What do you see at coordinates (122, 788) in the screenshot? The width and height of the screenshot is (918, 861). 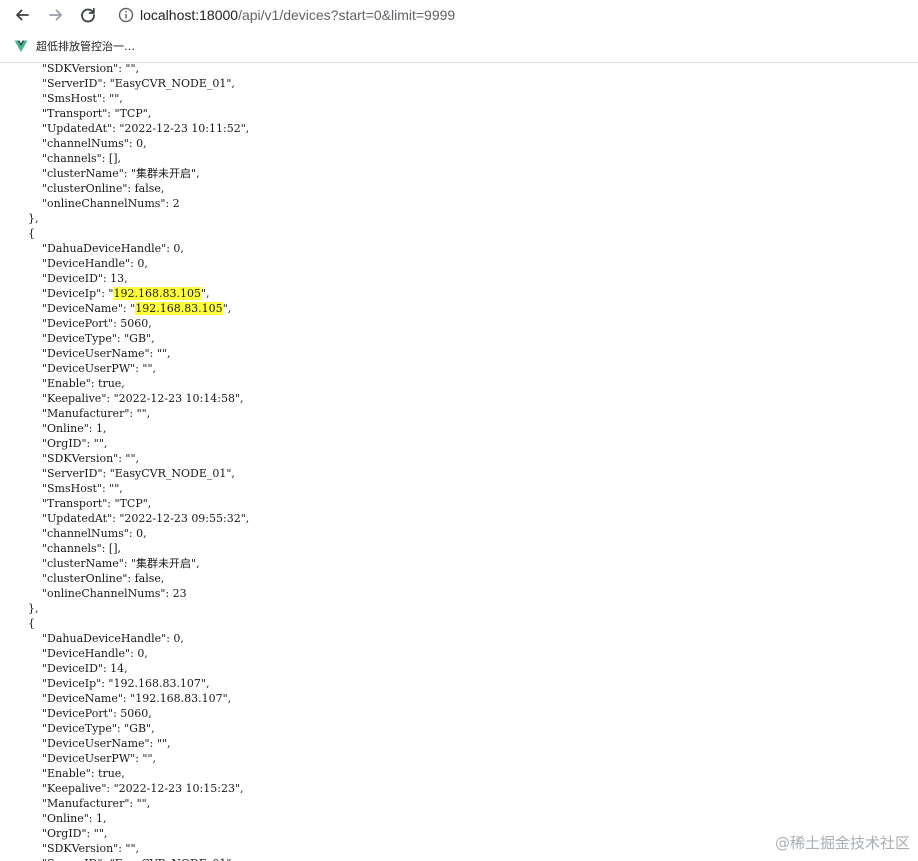 I see `json-line: "Keepalive": "2022-12-23 10:15:23",` at bounding box center [122, 788].